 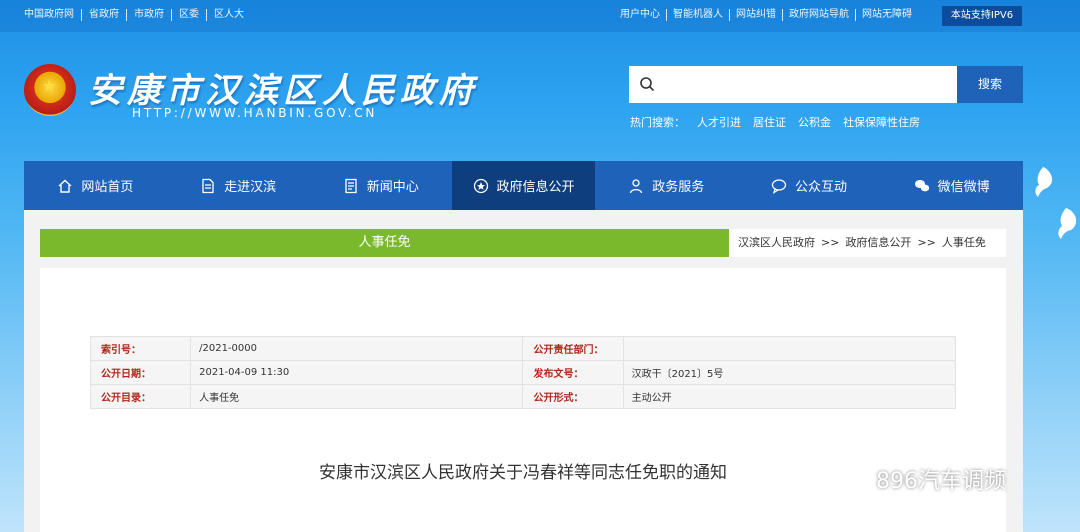 I want to click on link-district-committee: 区委, so click(x=189, y=15).